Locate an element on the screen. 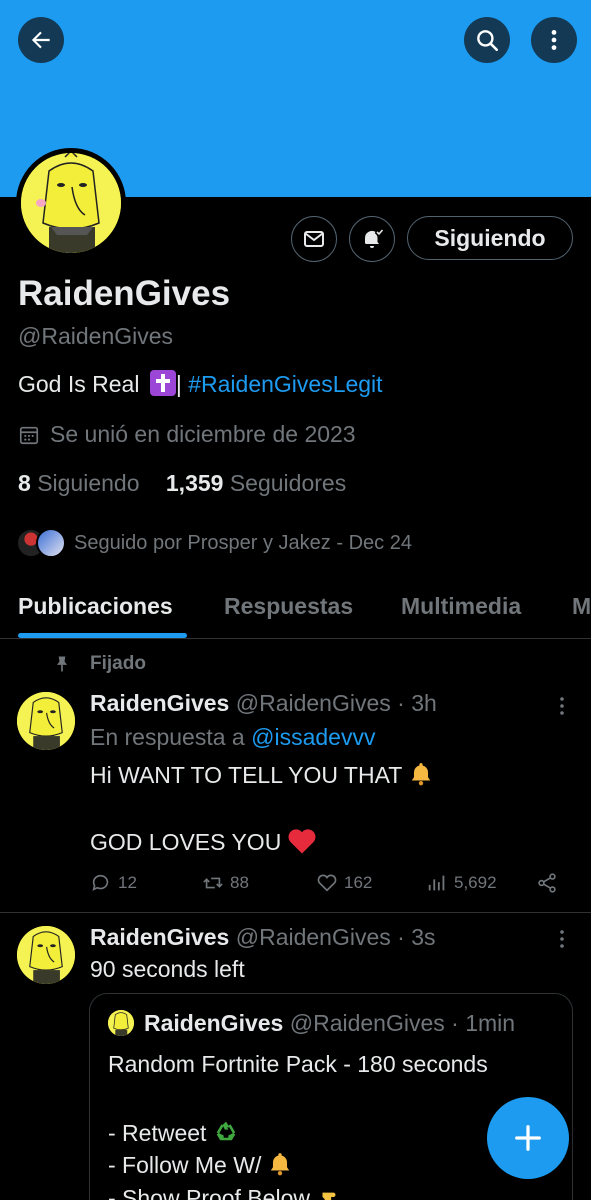  search-button is located at coordinates (487, 40).